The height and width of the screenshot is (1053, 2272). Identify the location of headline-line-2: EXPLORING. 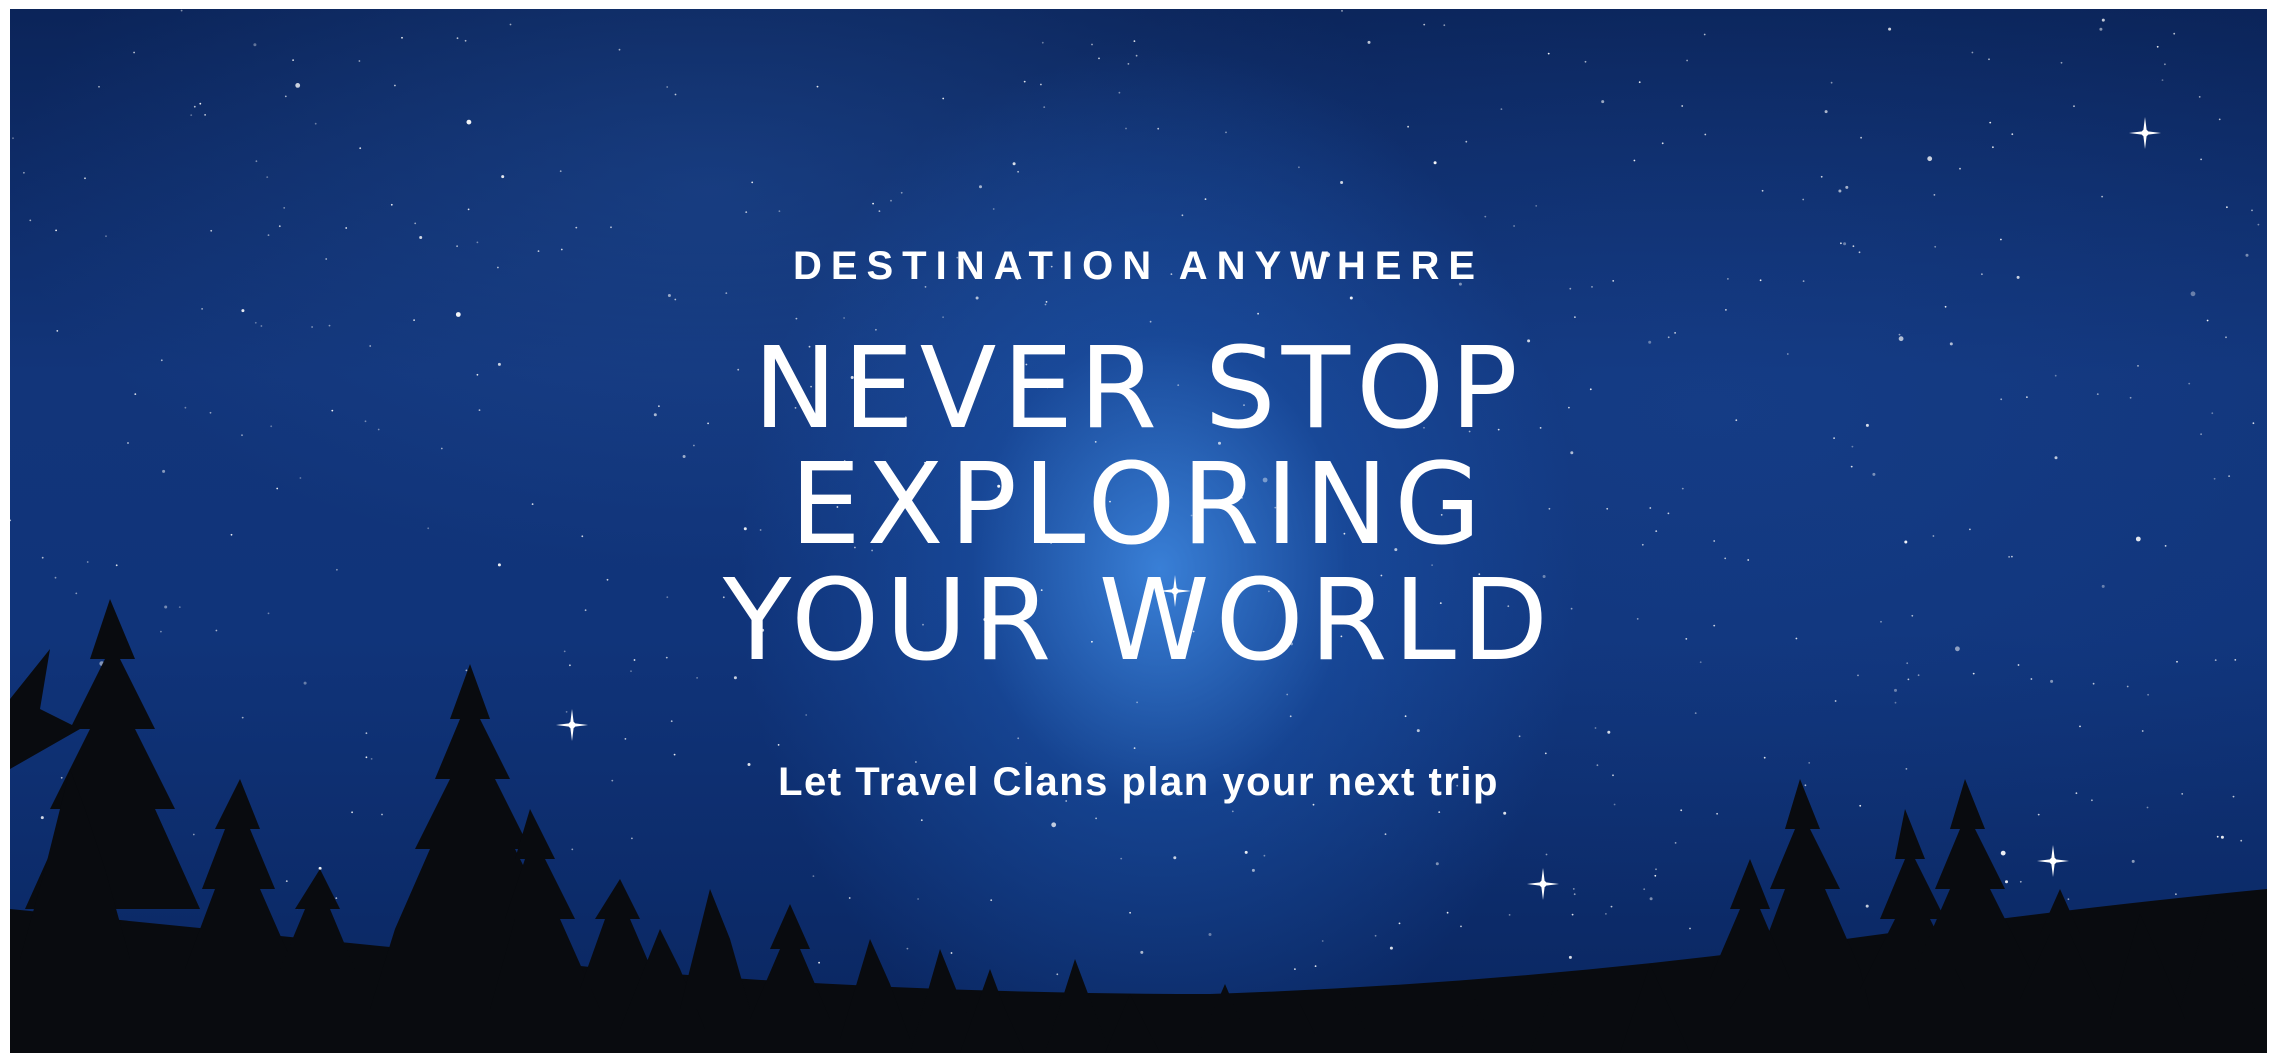
(1138, 505).